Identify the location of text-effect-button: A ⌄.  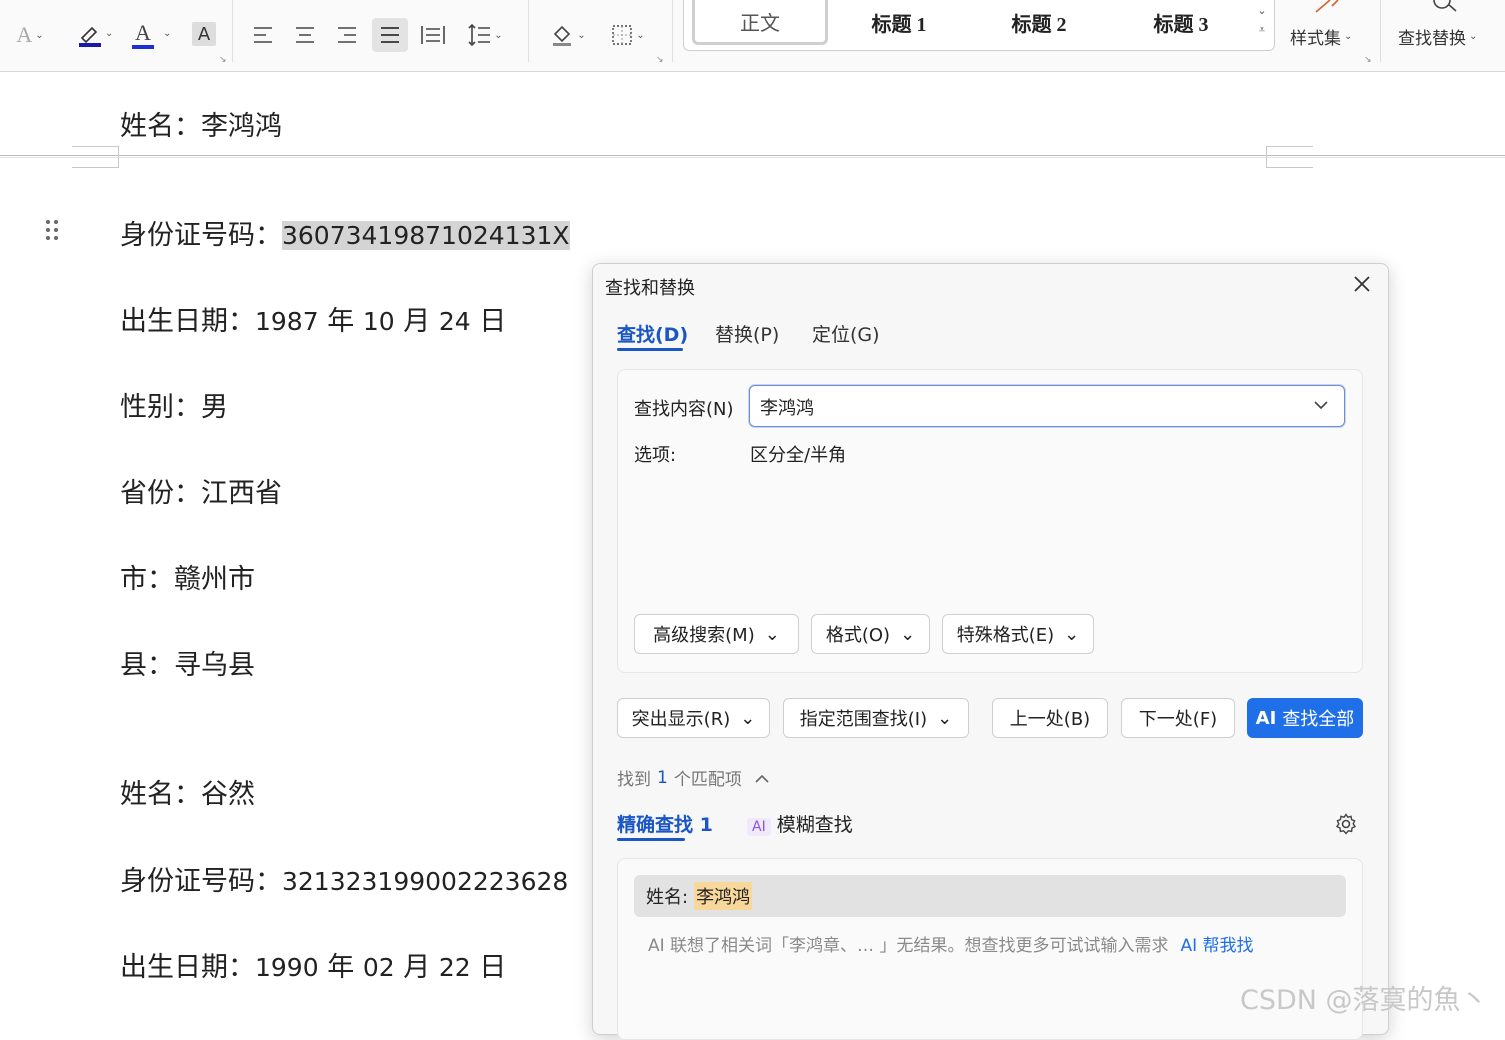
(30, 35).